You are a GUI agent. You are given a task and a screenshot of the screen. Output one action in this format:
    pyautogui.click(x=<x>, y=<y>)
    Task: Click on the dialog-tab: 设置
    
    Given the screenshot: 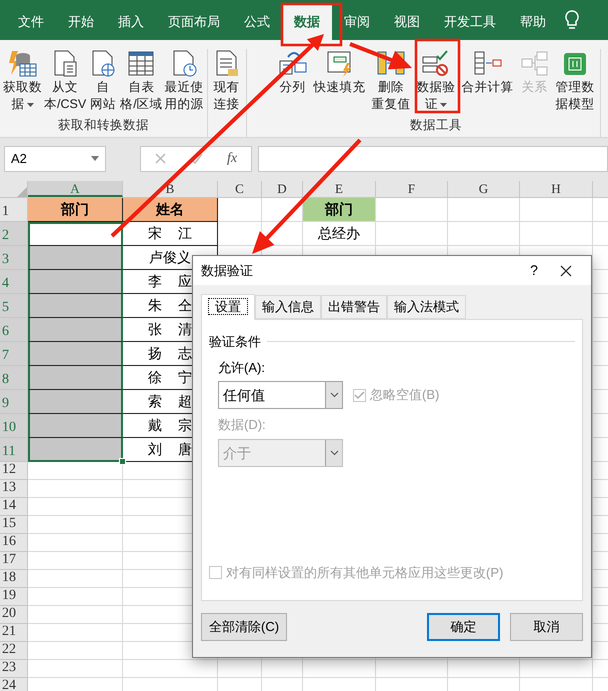 What is the action you would take?
    pyautogui.click(x=228, y=307)
    